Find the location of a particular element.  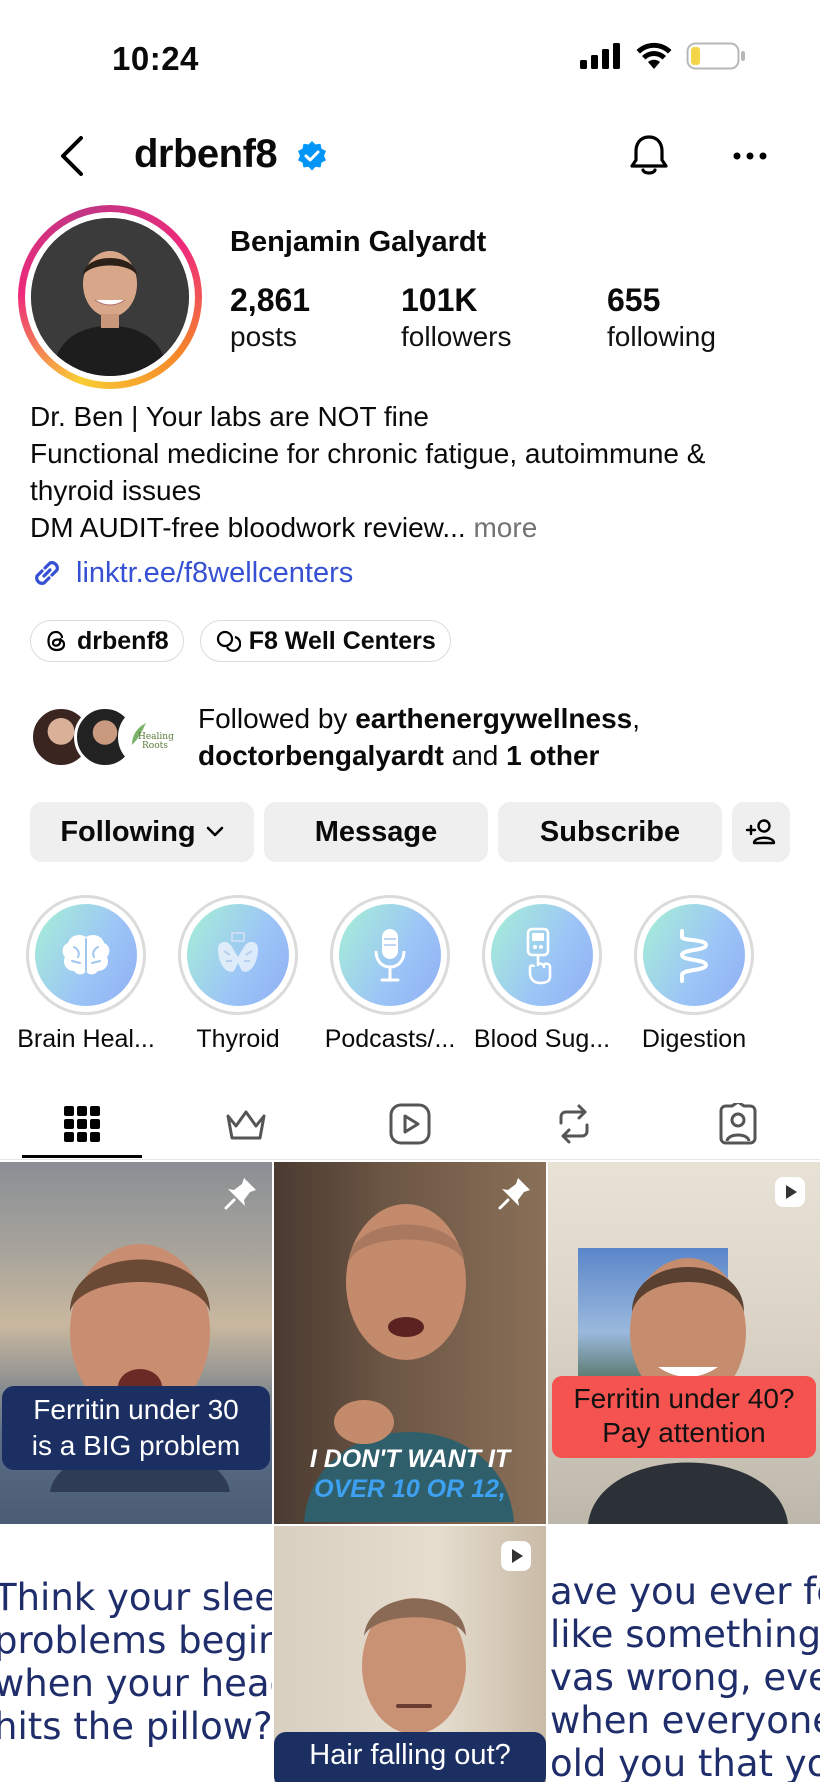

post-tile: Ferritin under 40? Pay attention is located at coordinates (684, 1343).